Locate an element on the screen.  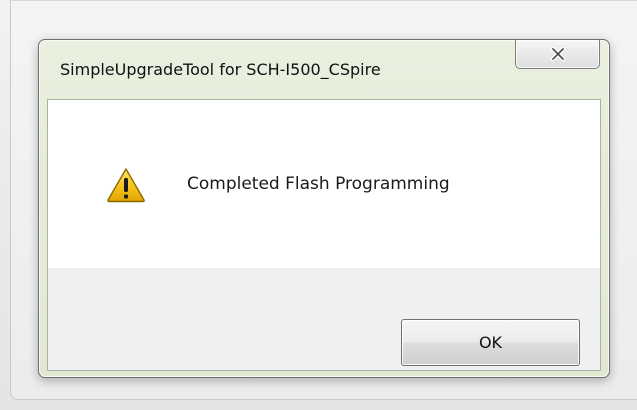
ok-button: OK is located at coordinates (490, 342).